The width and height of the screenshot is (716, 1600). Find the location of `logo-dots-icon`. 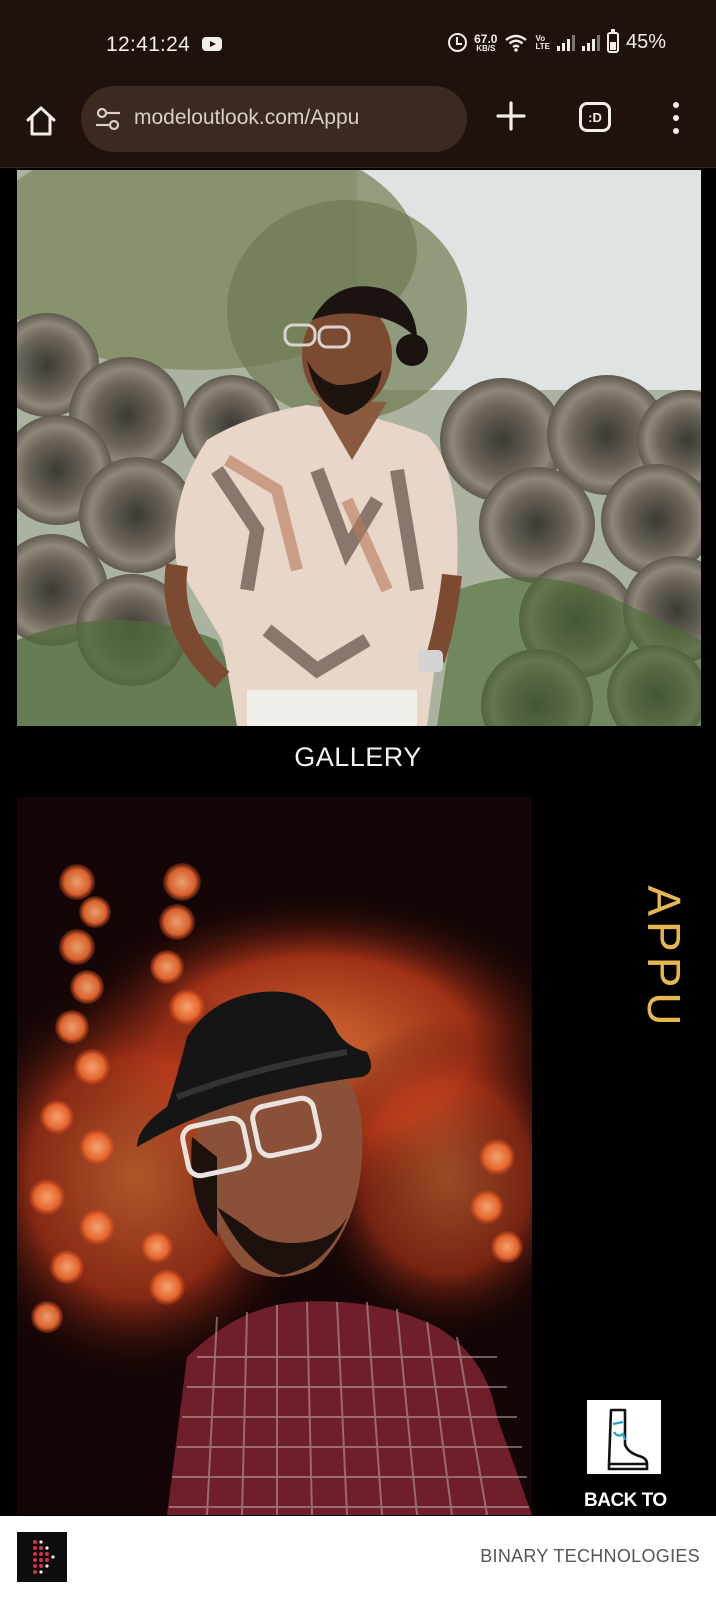

logo-dots-icon is located at coordinates (44, 1557).